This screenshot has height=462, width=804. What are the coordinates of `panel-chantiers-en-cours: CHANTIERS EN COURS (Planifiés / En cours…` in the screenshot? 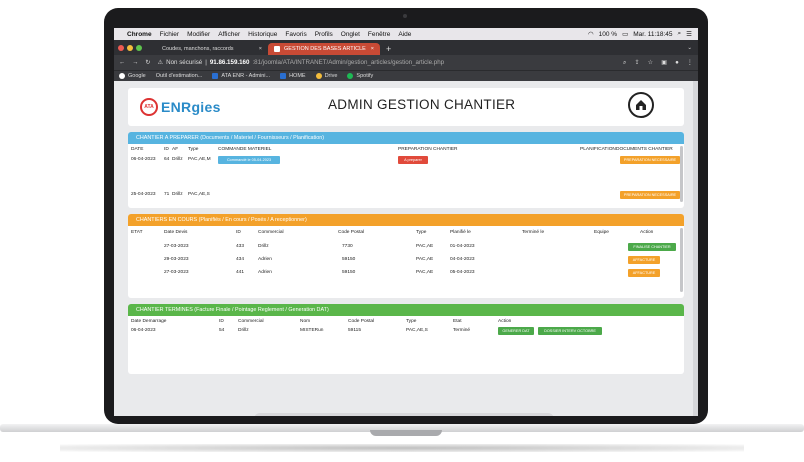 It's located at (406, 256).